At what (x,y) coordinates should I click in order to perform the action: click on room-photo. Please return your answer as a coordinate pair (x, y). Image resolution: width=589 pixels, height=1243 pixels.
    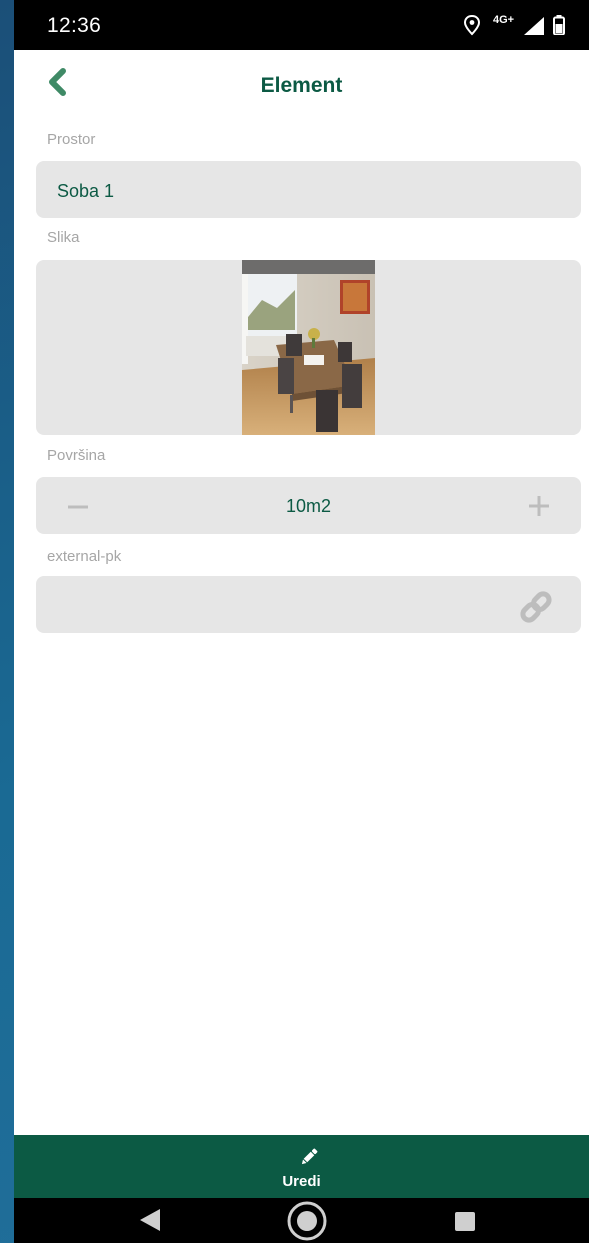
    Looking at the image, I should click on (308, 347).